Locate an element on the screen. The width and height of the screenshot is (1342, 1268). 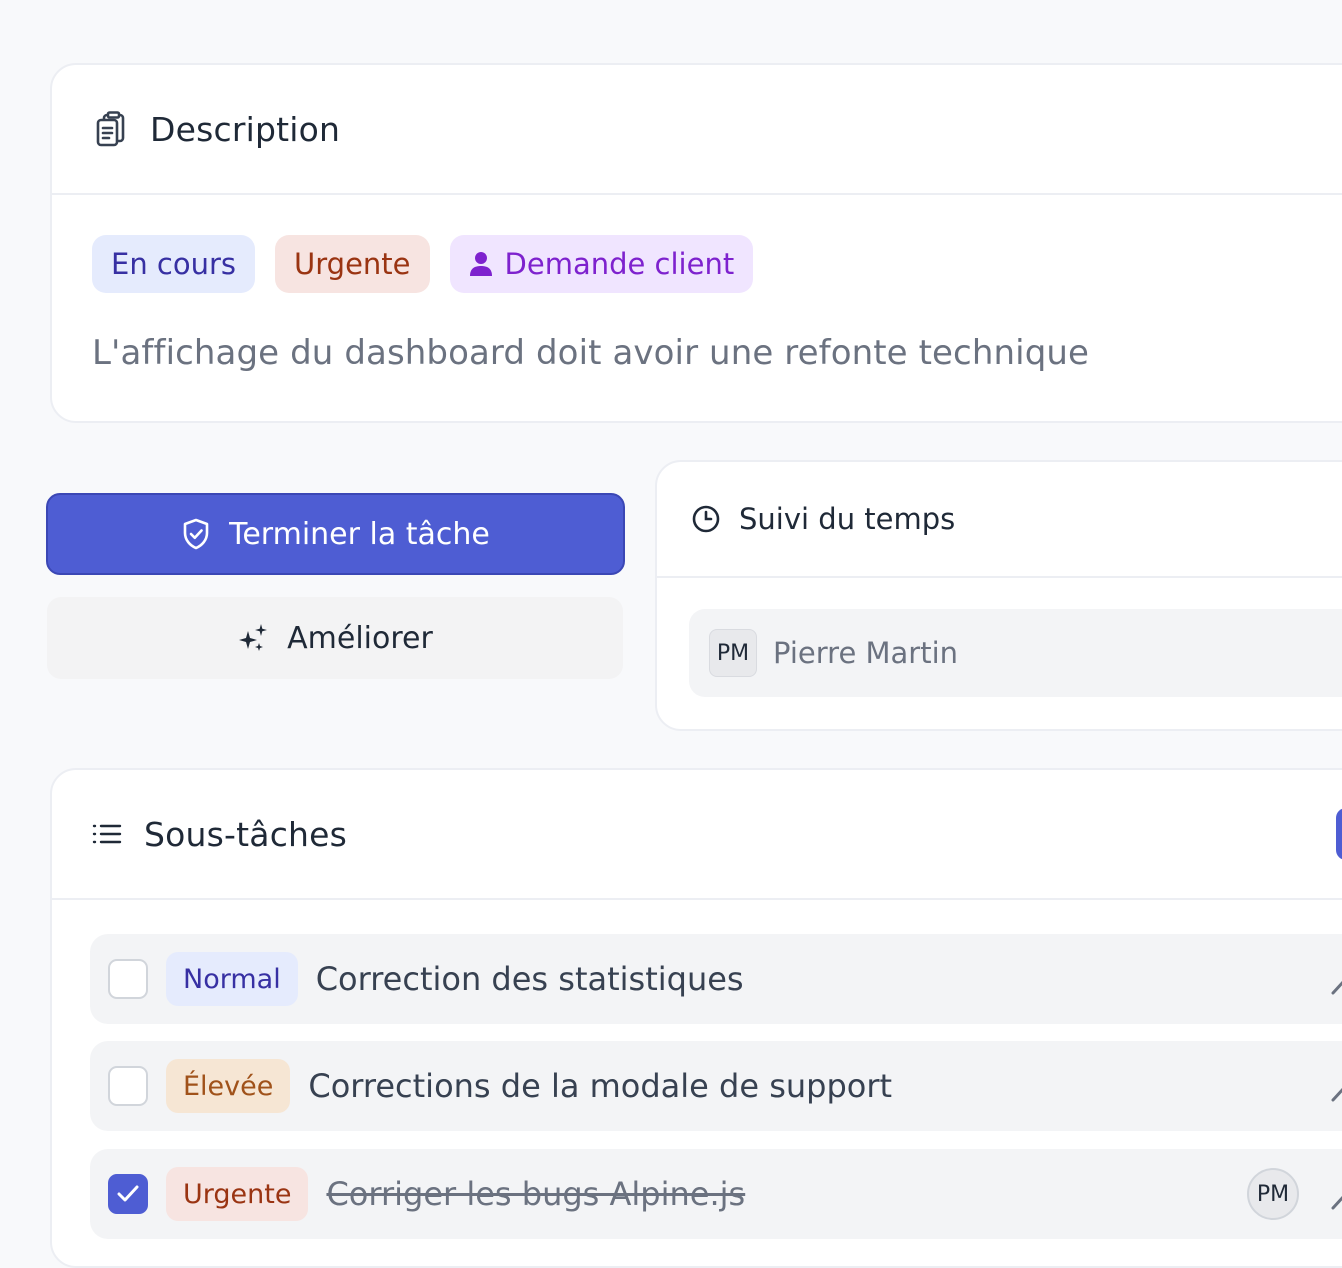
time-tracking-card: Suivi du temps PM Pierre Martin is located at coordinates (998, 595).